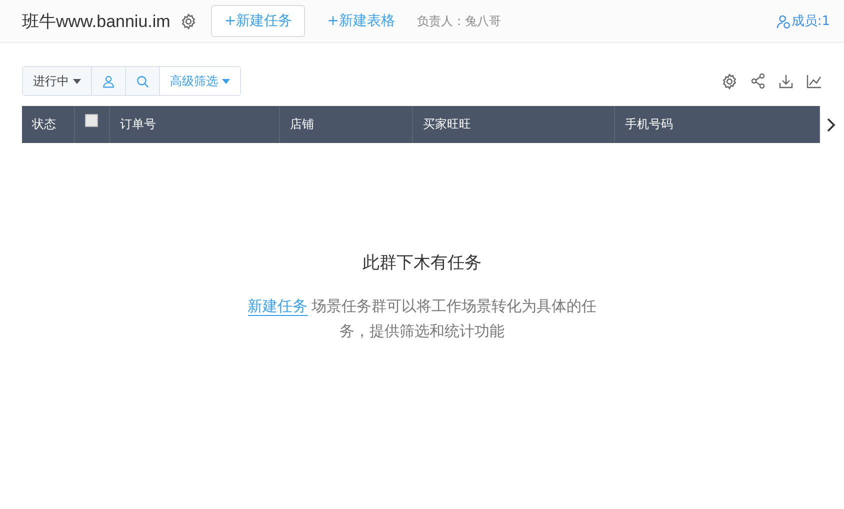 The width and height of the screenshot is (844, 509). I want to click on person-icon, so click(108, 81).